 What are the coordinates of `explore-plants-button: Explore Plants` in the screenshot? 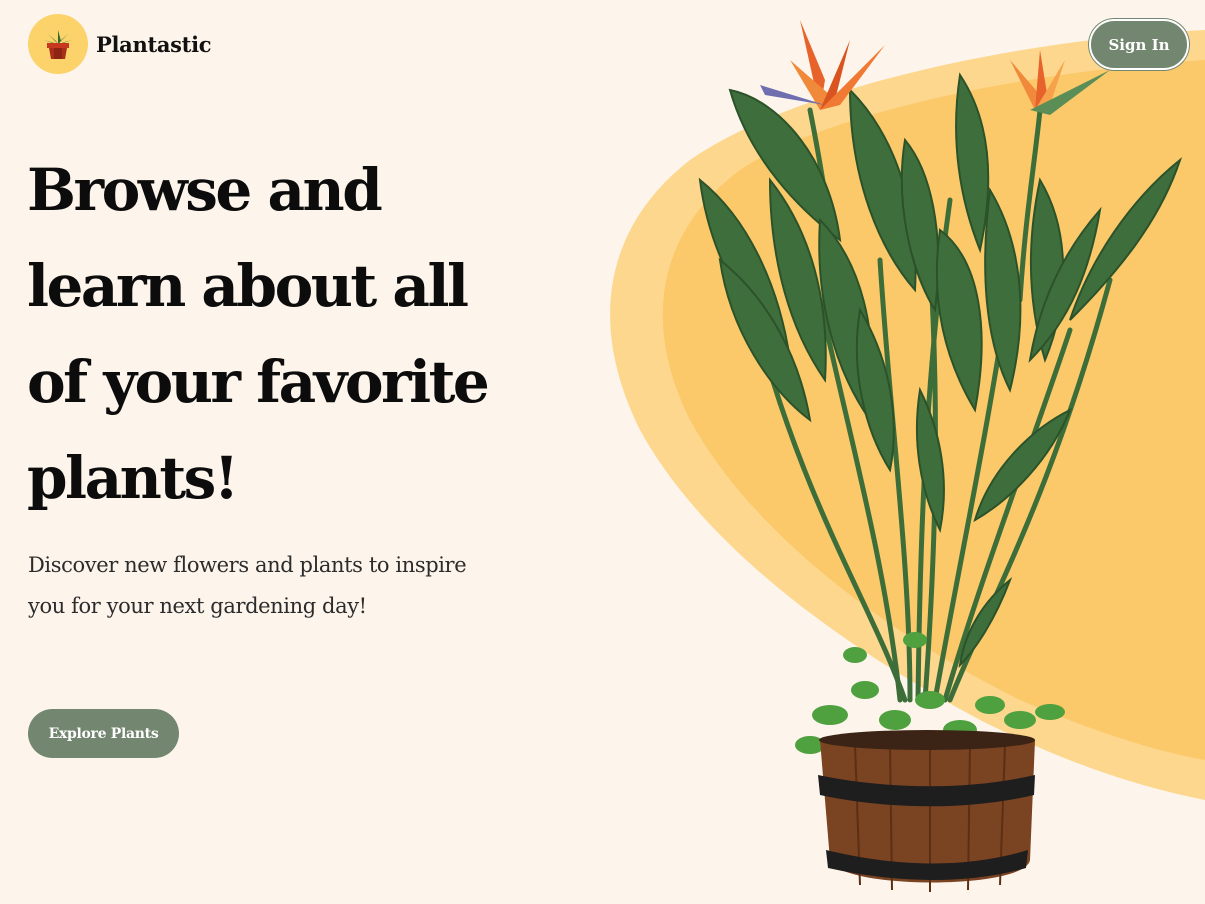 It's located at (103, 733).